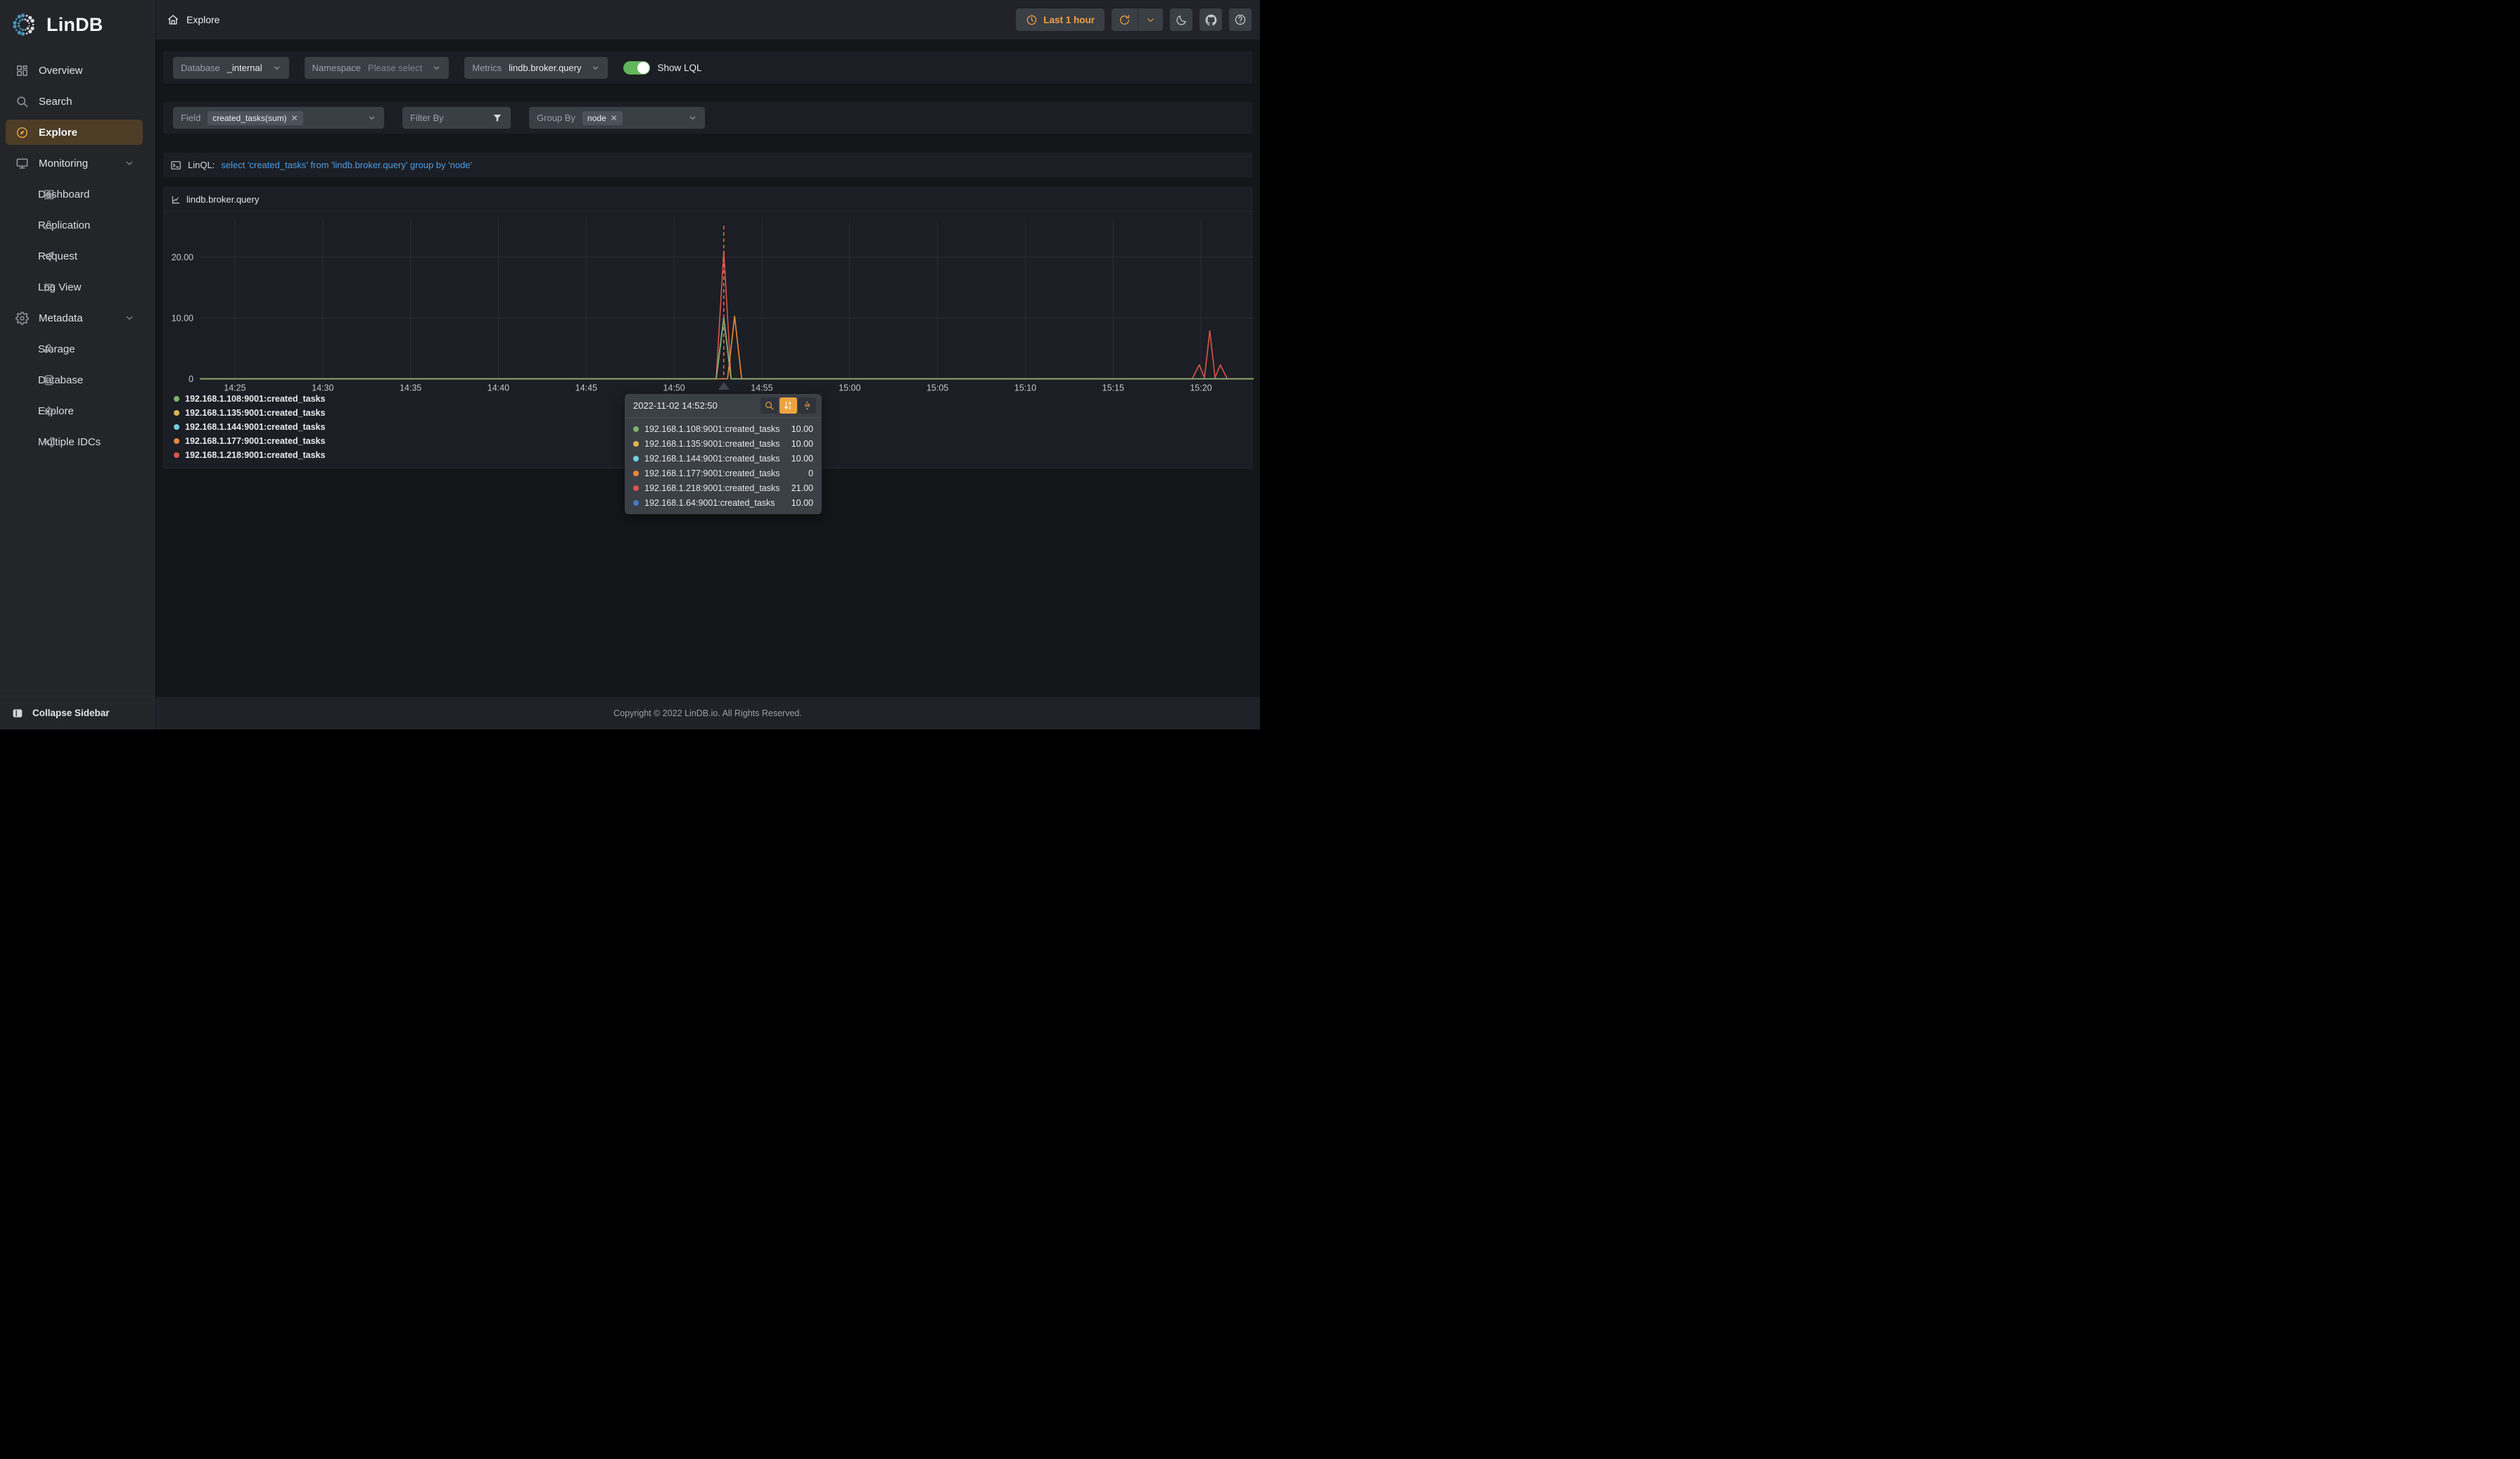 The width and height of the screenshot is (2520, 1459). What do you see at coordinates (173, 19) in the screenshot?
I see `home-icon` at bounding box center [173, 19].